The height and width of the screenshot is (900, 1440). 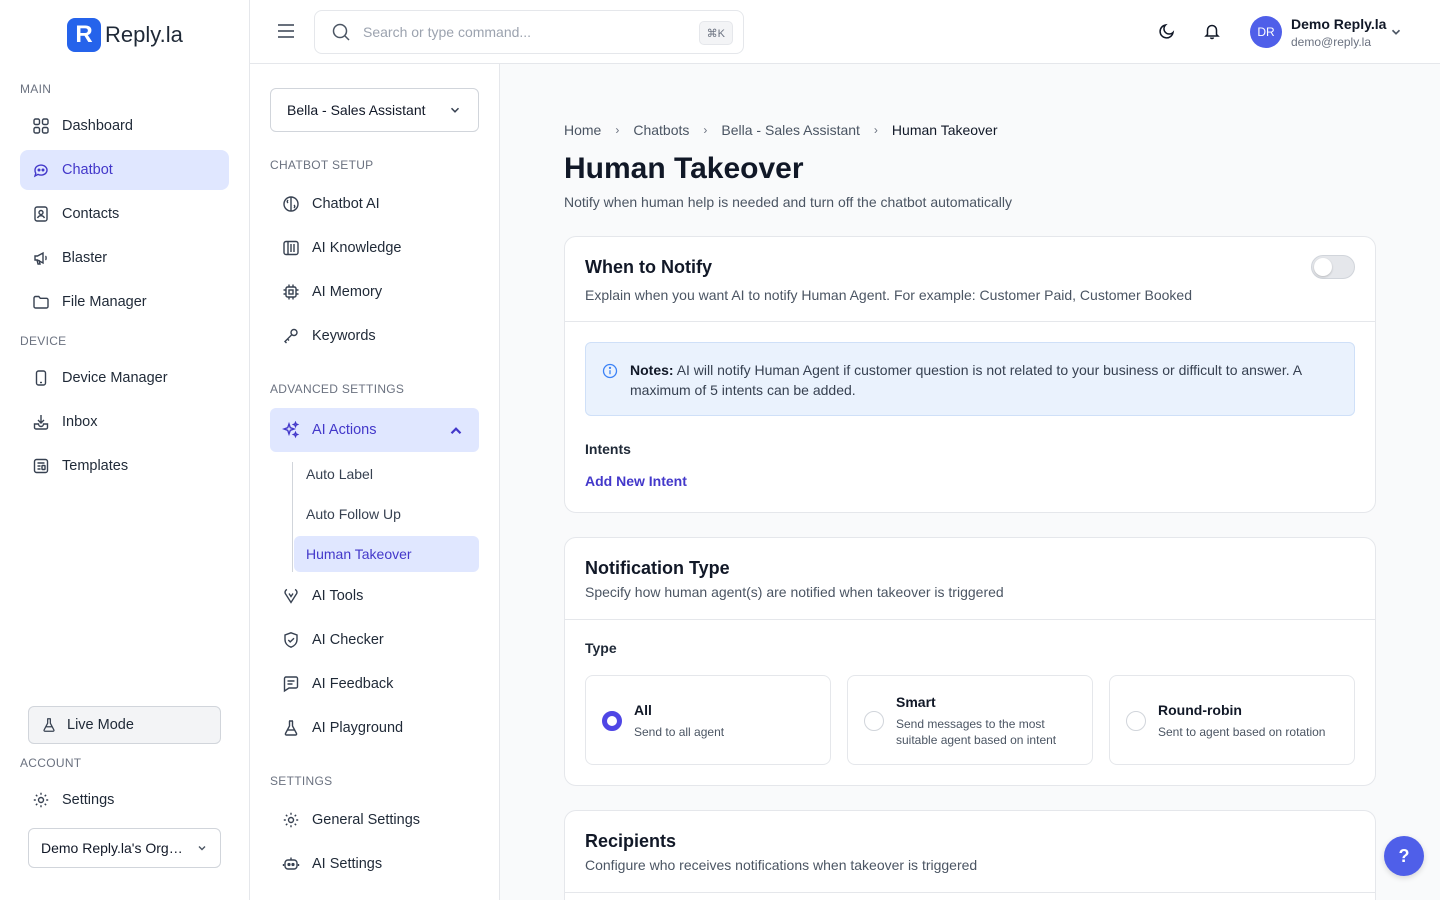 What do you see at coordinates (374, 864) in the screenshot?
I see `panel-item-ai-settings: AI Settings` at bounding box center [374, 864].